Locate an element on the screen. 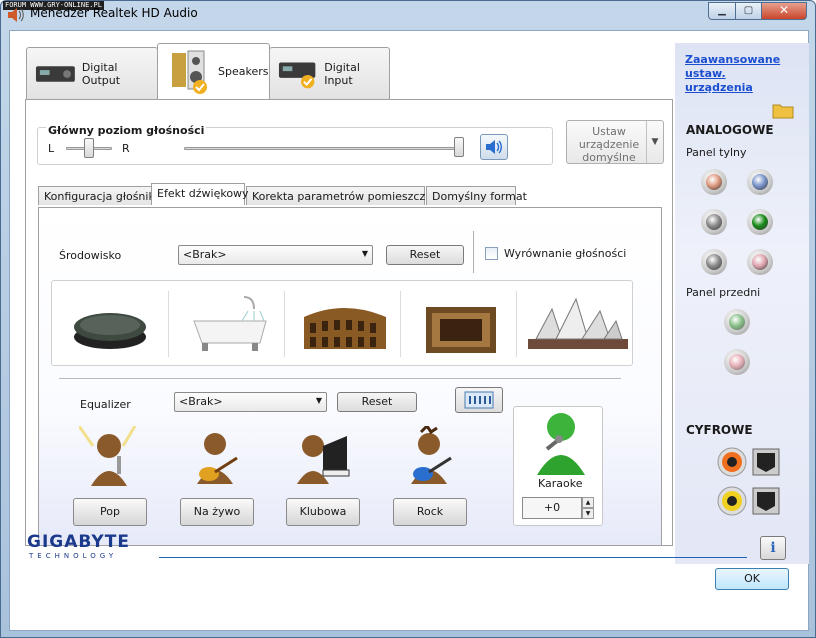 This screenshot has height=638, width=816. karaoke-value-input: +0 is located at coordinates (552, 508).